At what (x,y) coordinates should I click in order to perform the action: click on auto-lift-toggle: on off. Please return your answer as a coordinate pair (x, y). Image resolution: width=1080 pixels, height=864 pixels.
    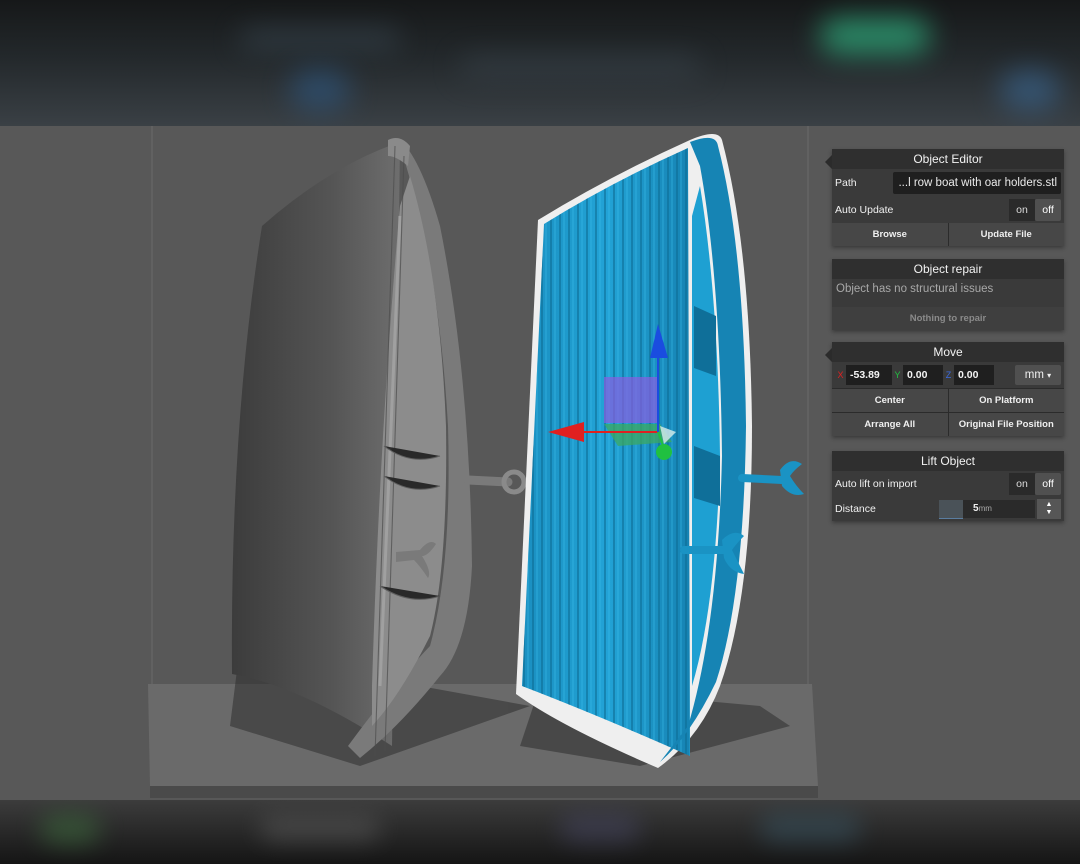
    Looking at the image, I should click on (1035, 484).